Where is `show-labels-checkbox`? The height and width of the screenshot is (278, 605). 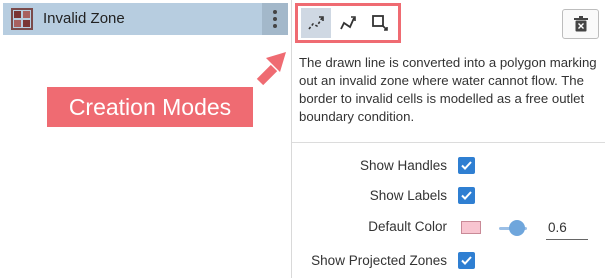 show-labels-checkbox is located at coordinates (466, 195).